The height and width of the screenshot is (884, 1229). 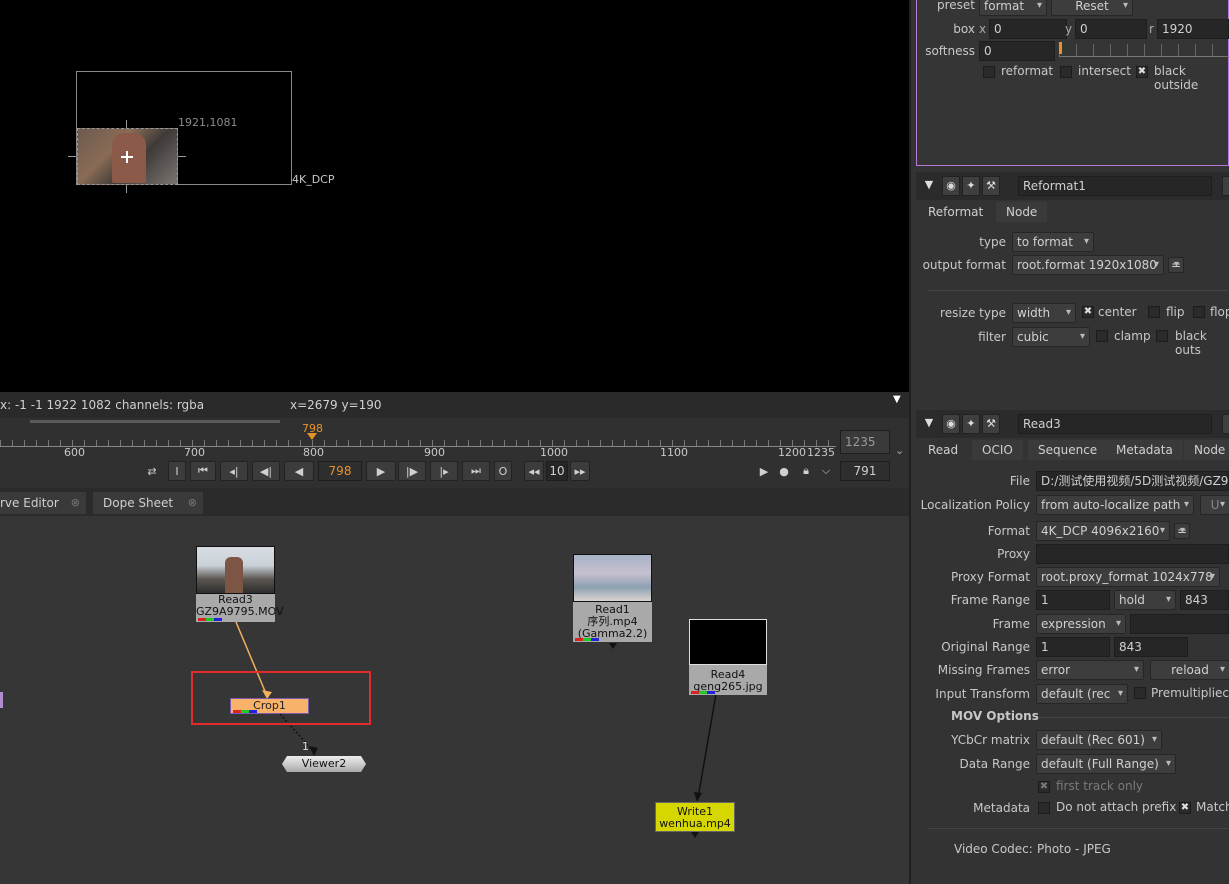 I want to click on prev-keyframe-button: ◂|, so click(x=234, y=471).